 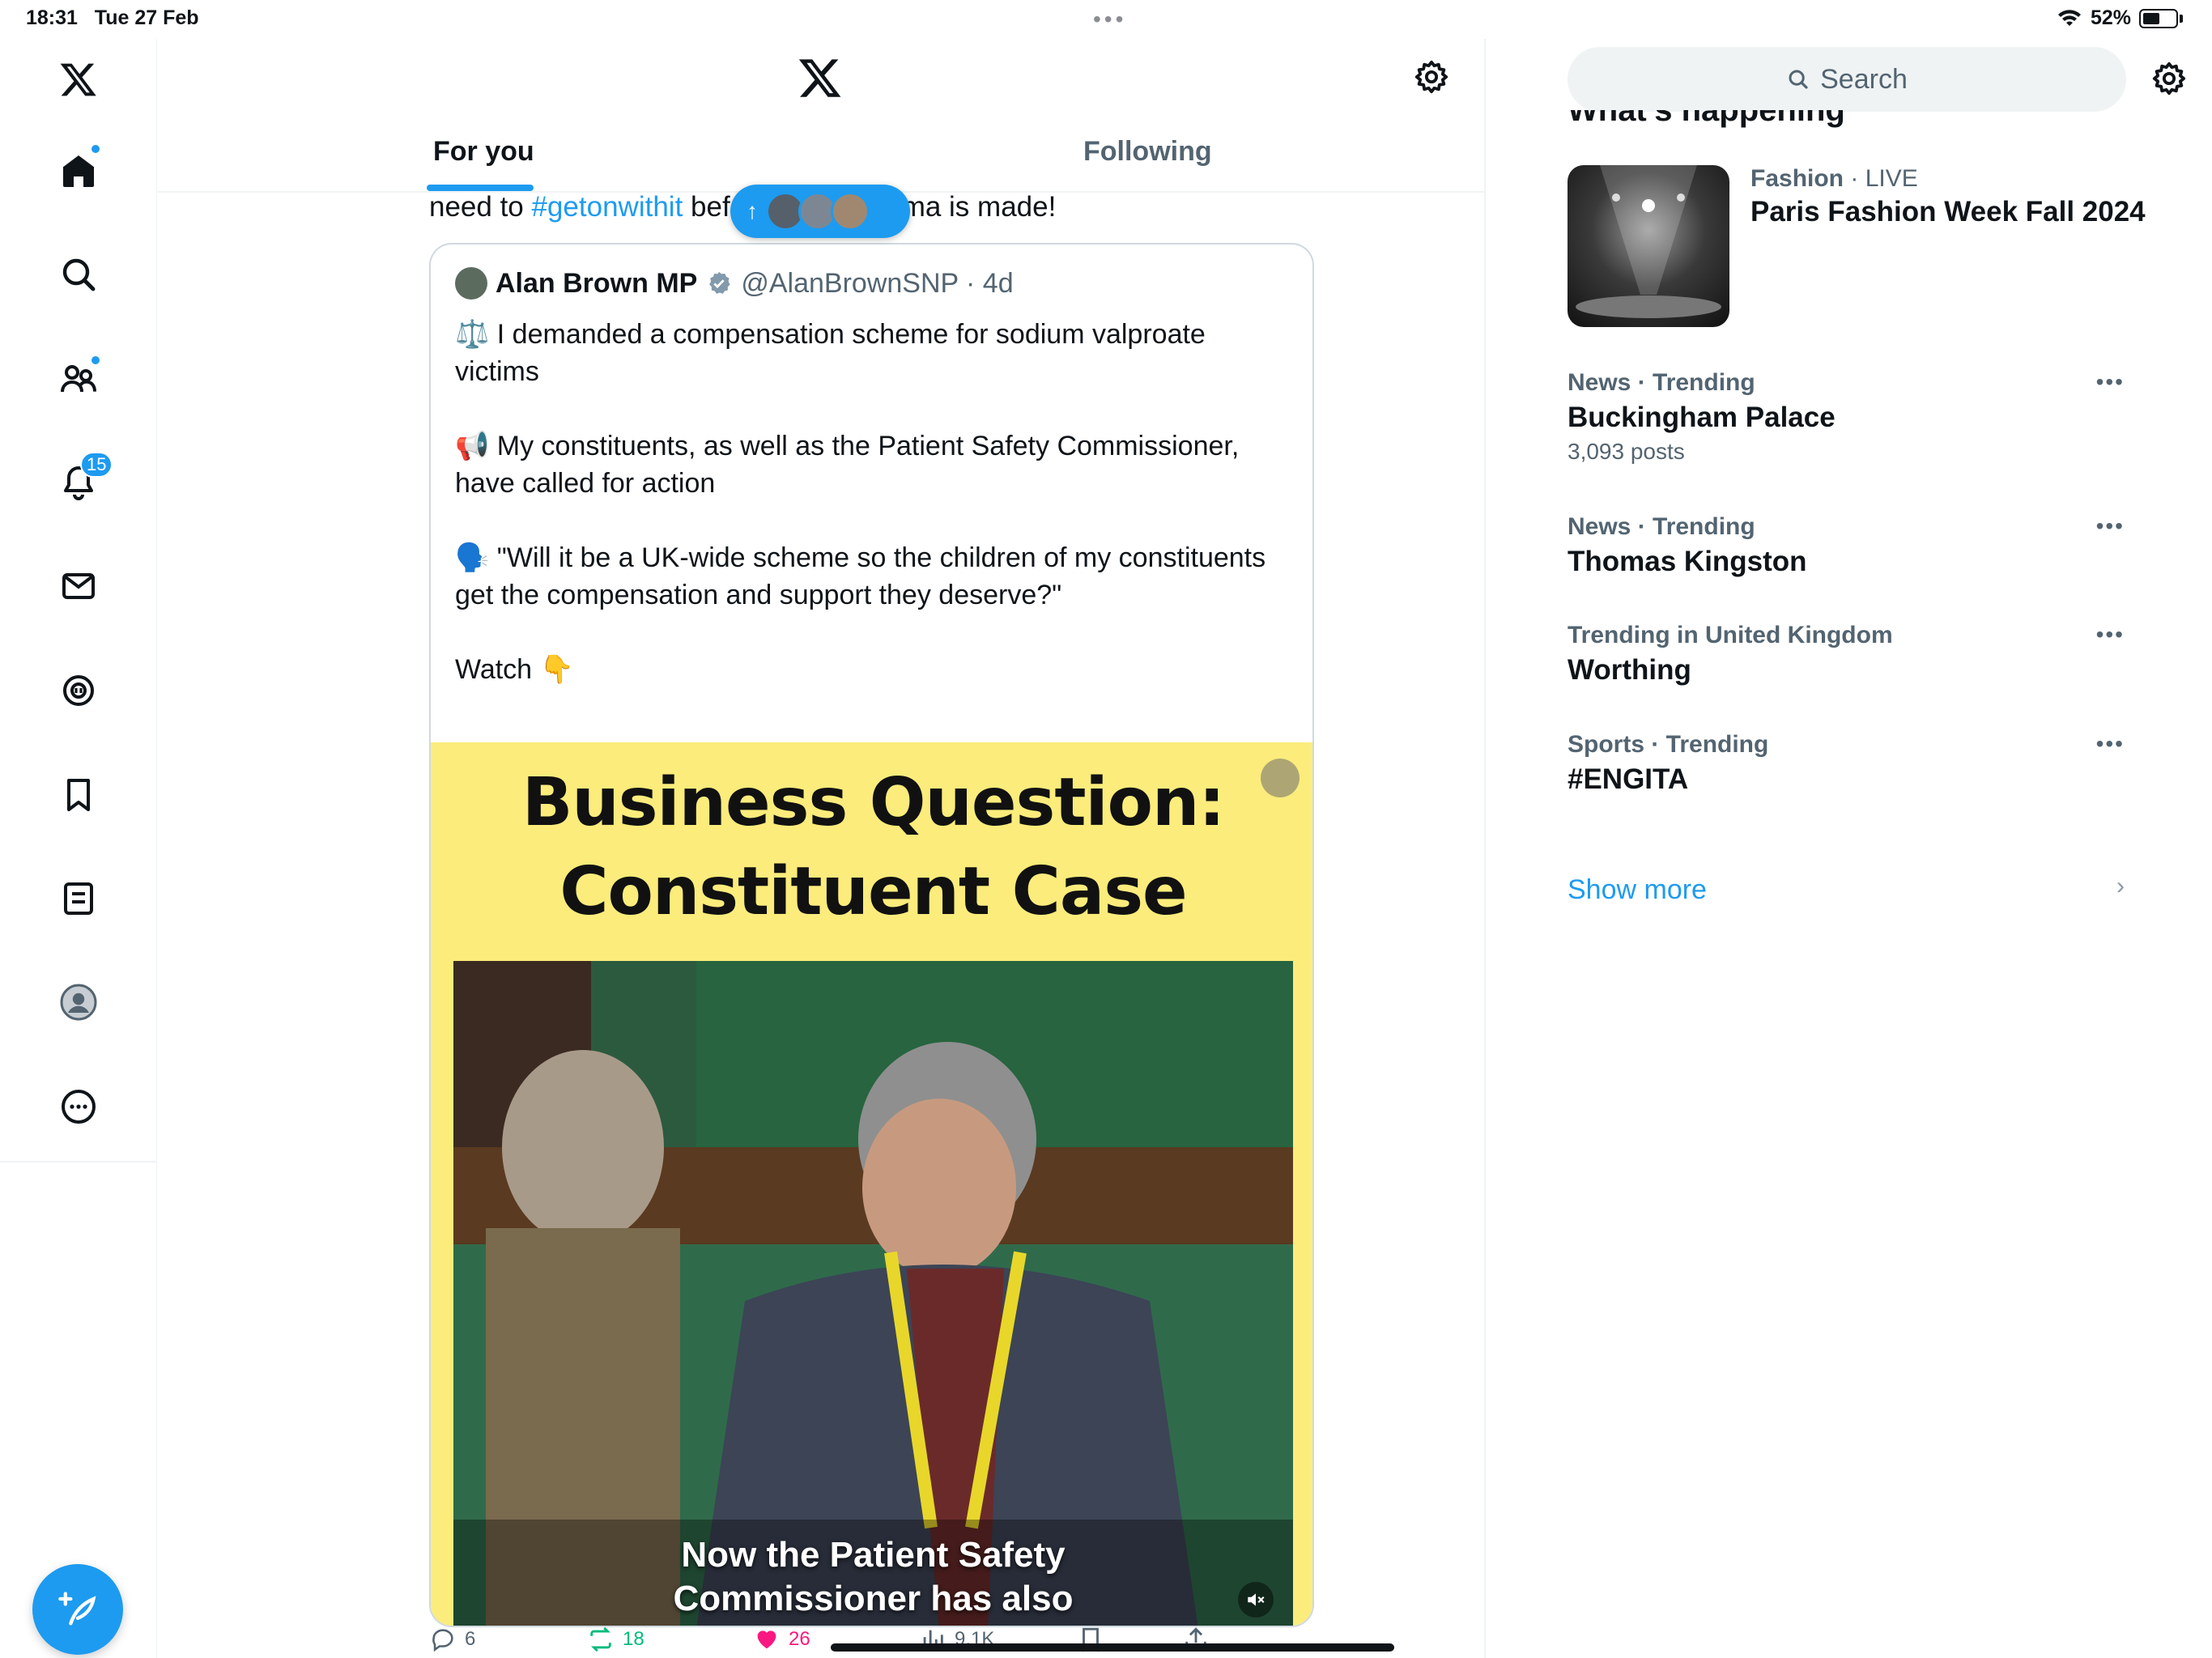 What do you see at coordinates (1630, 670) in the screenshot?
I see `trend-title: Worthing` at bounding box center [1630, 670].